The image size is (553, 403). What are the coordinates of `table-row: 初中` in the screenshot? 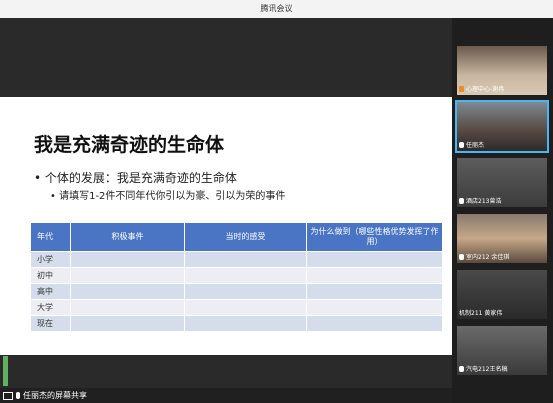 It's located at (236, 275).